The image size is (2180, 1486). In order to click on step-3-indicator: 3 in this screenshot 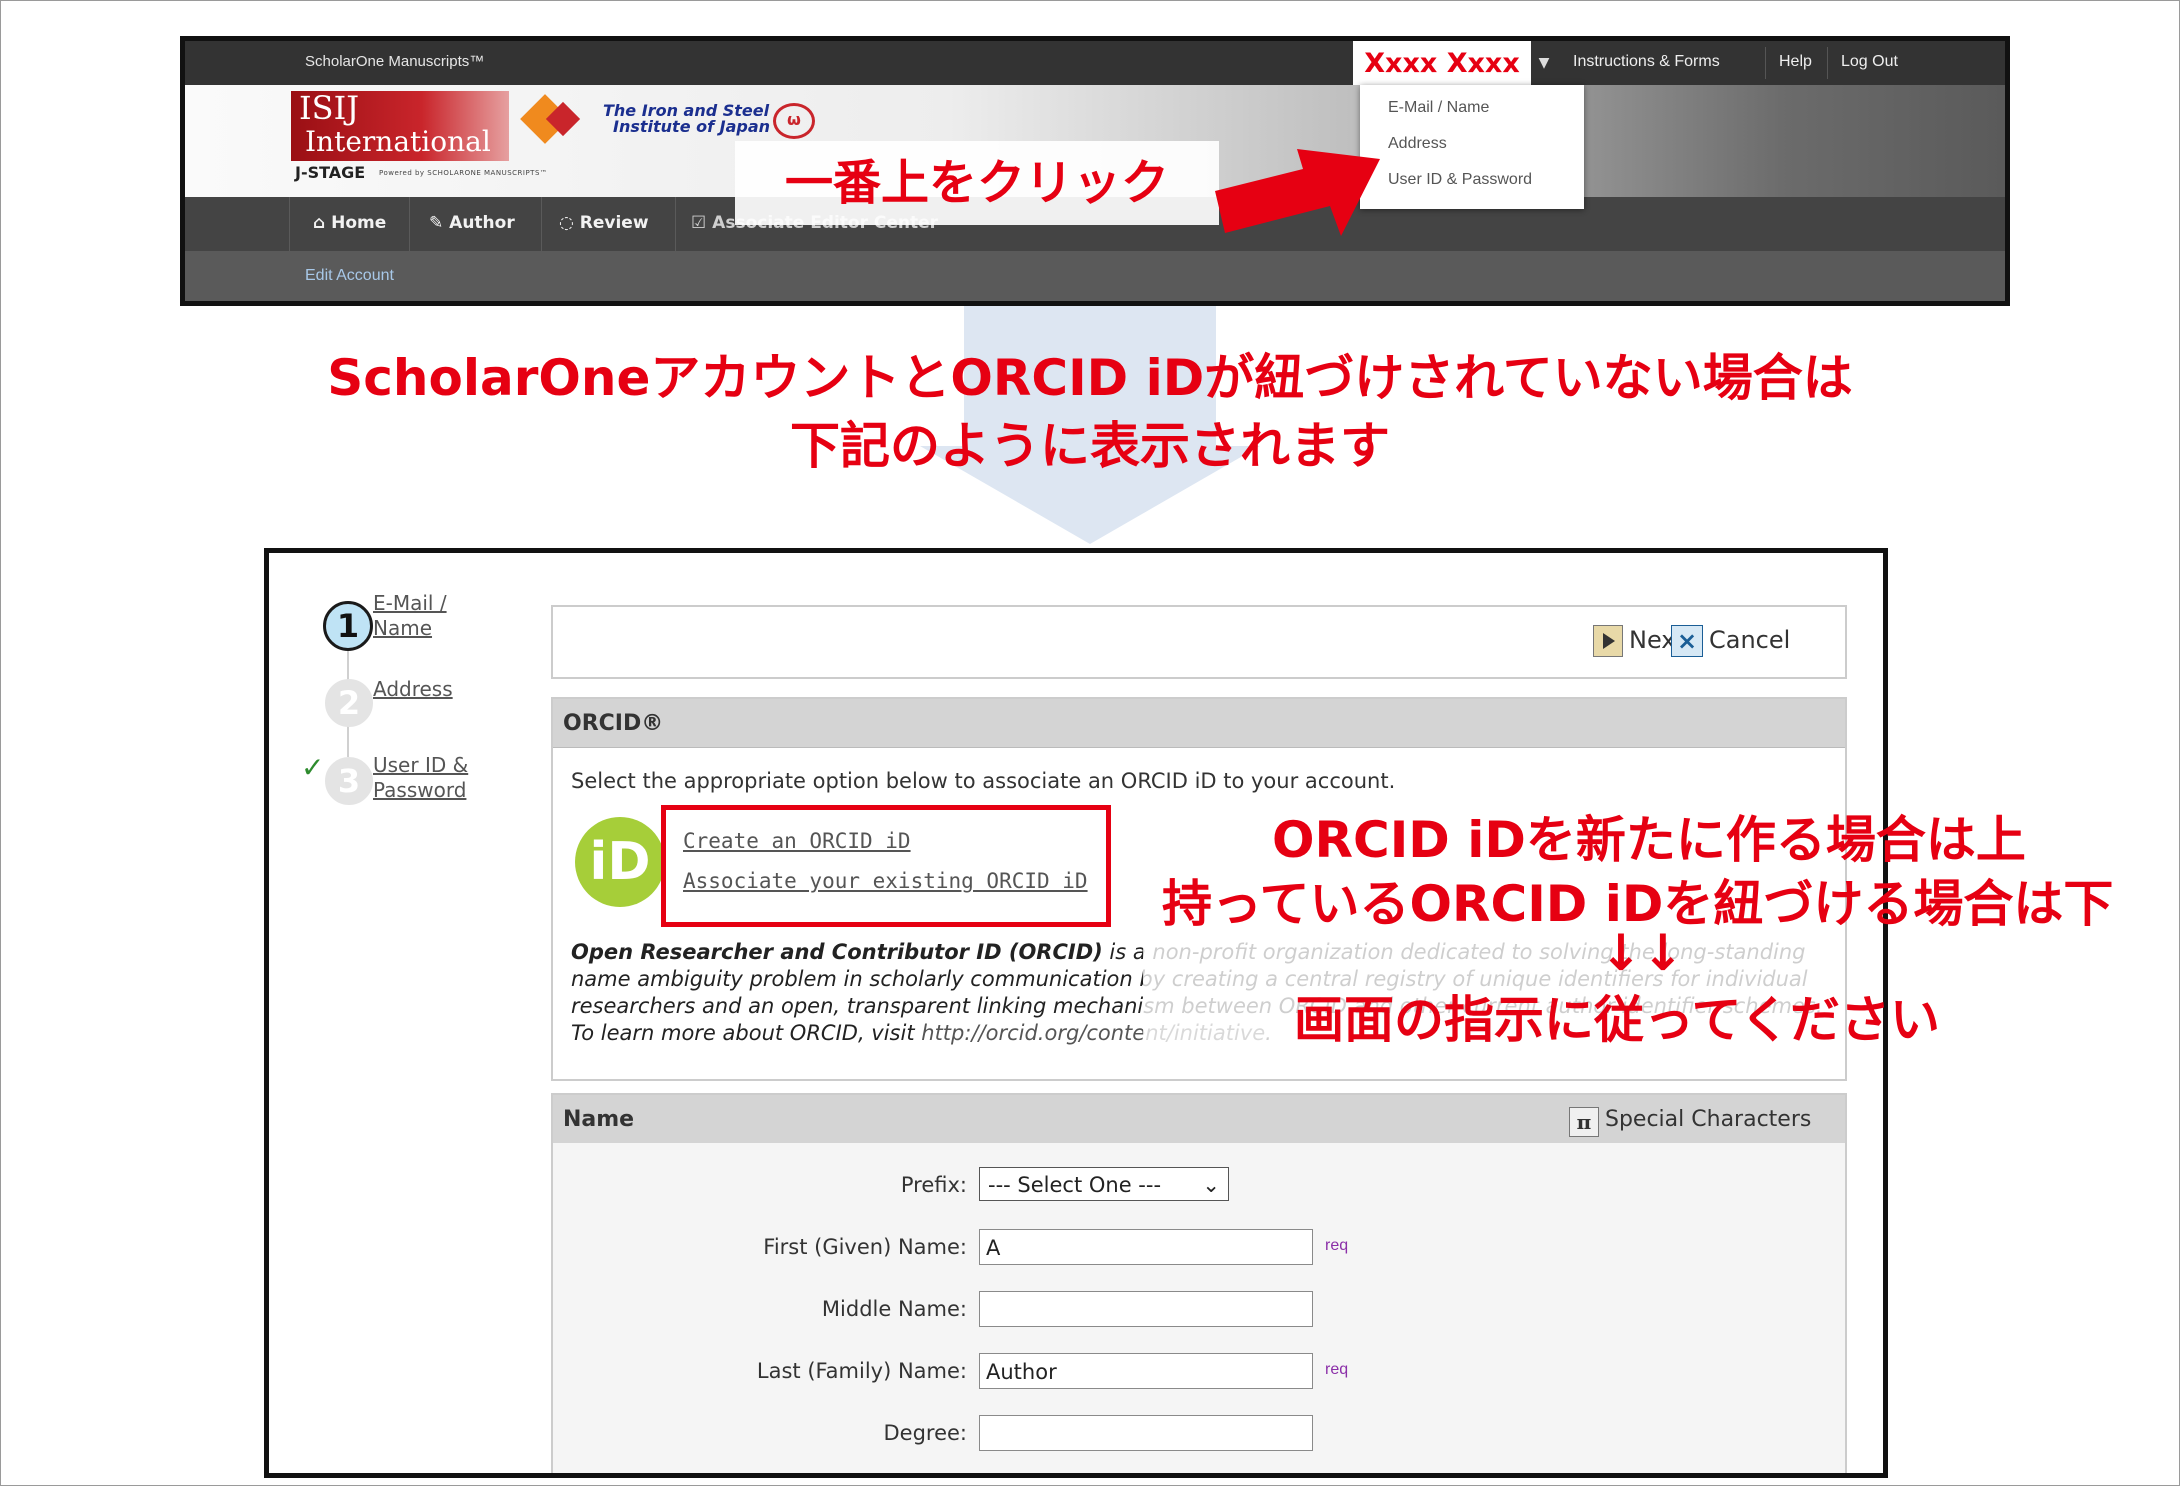, I will do `click(349, 781)`.